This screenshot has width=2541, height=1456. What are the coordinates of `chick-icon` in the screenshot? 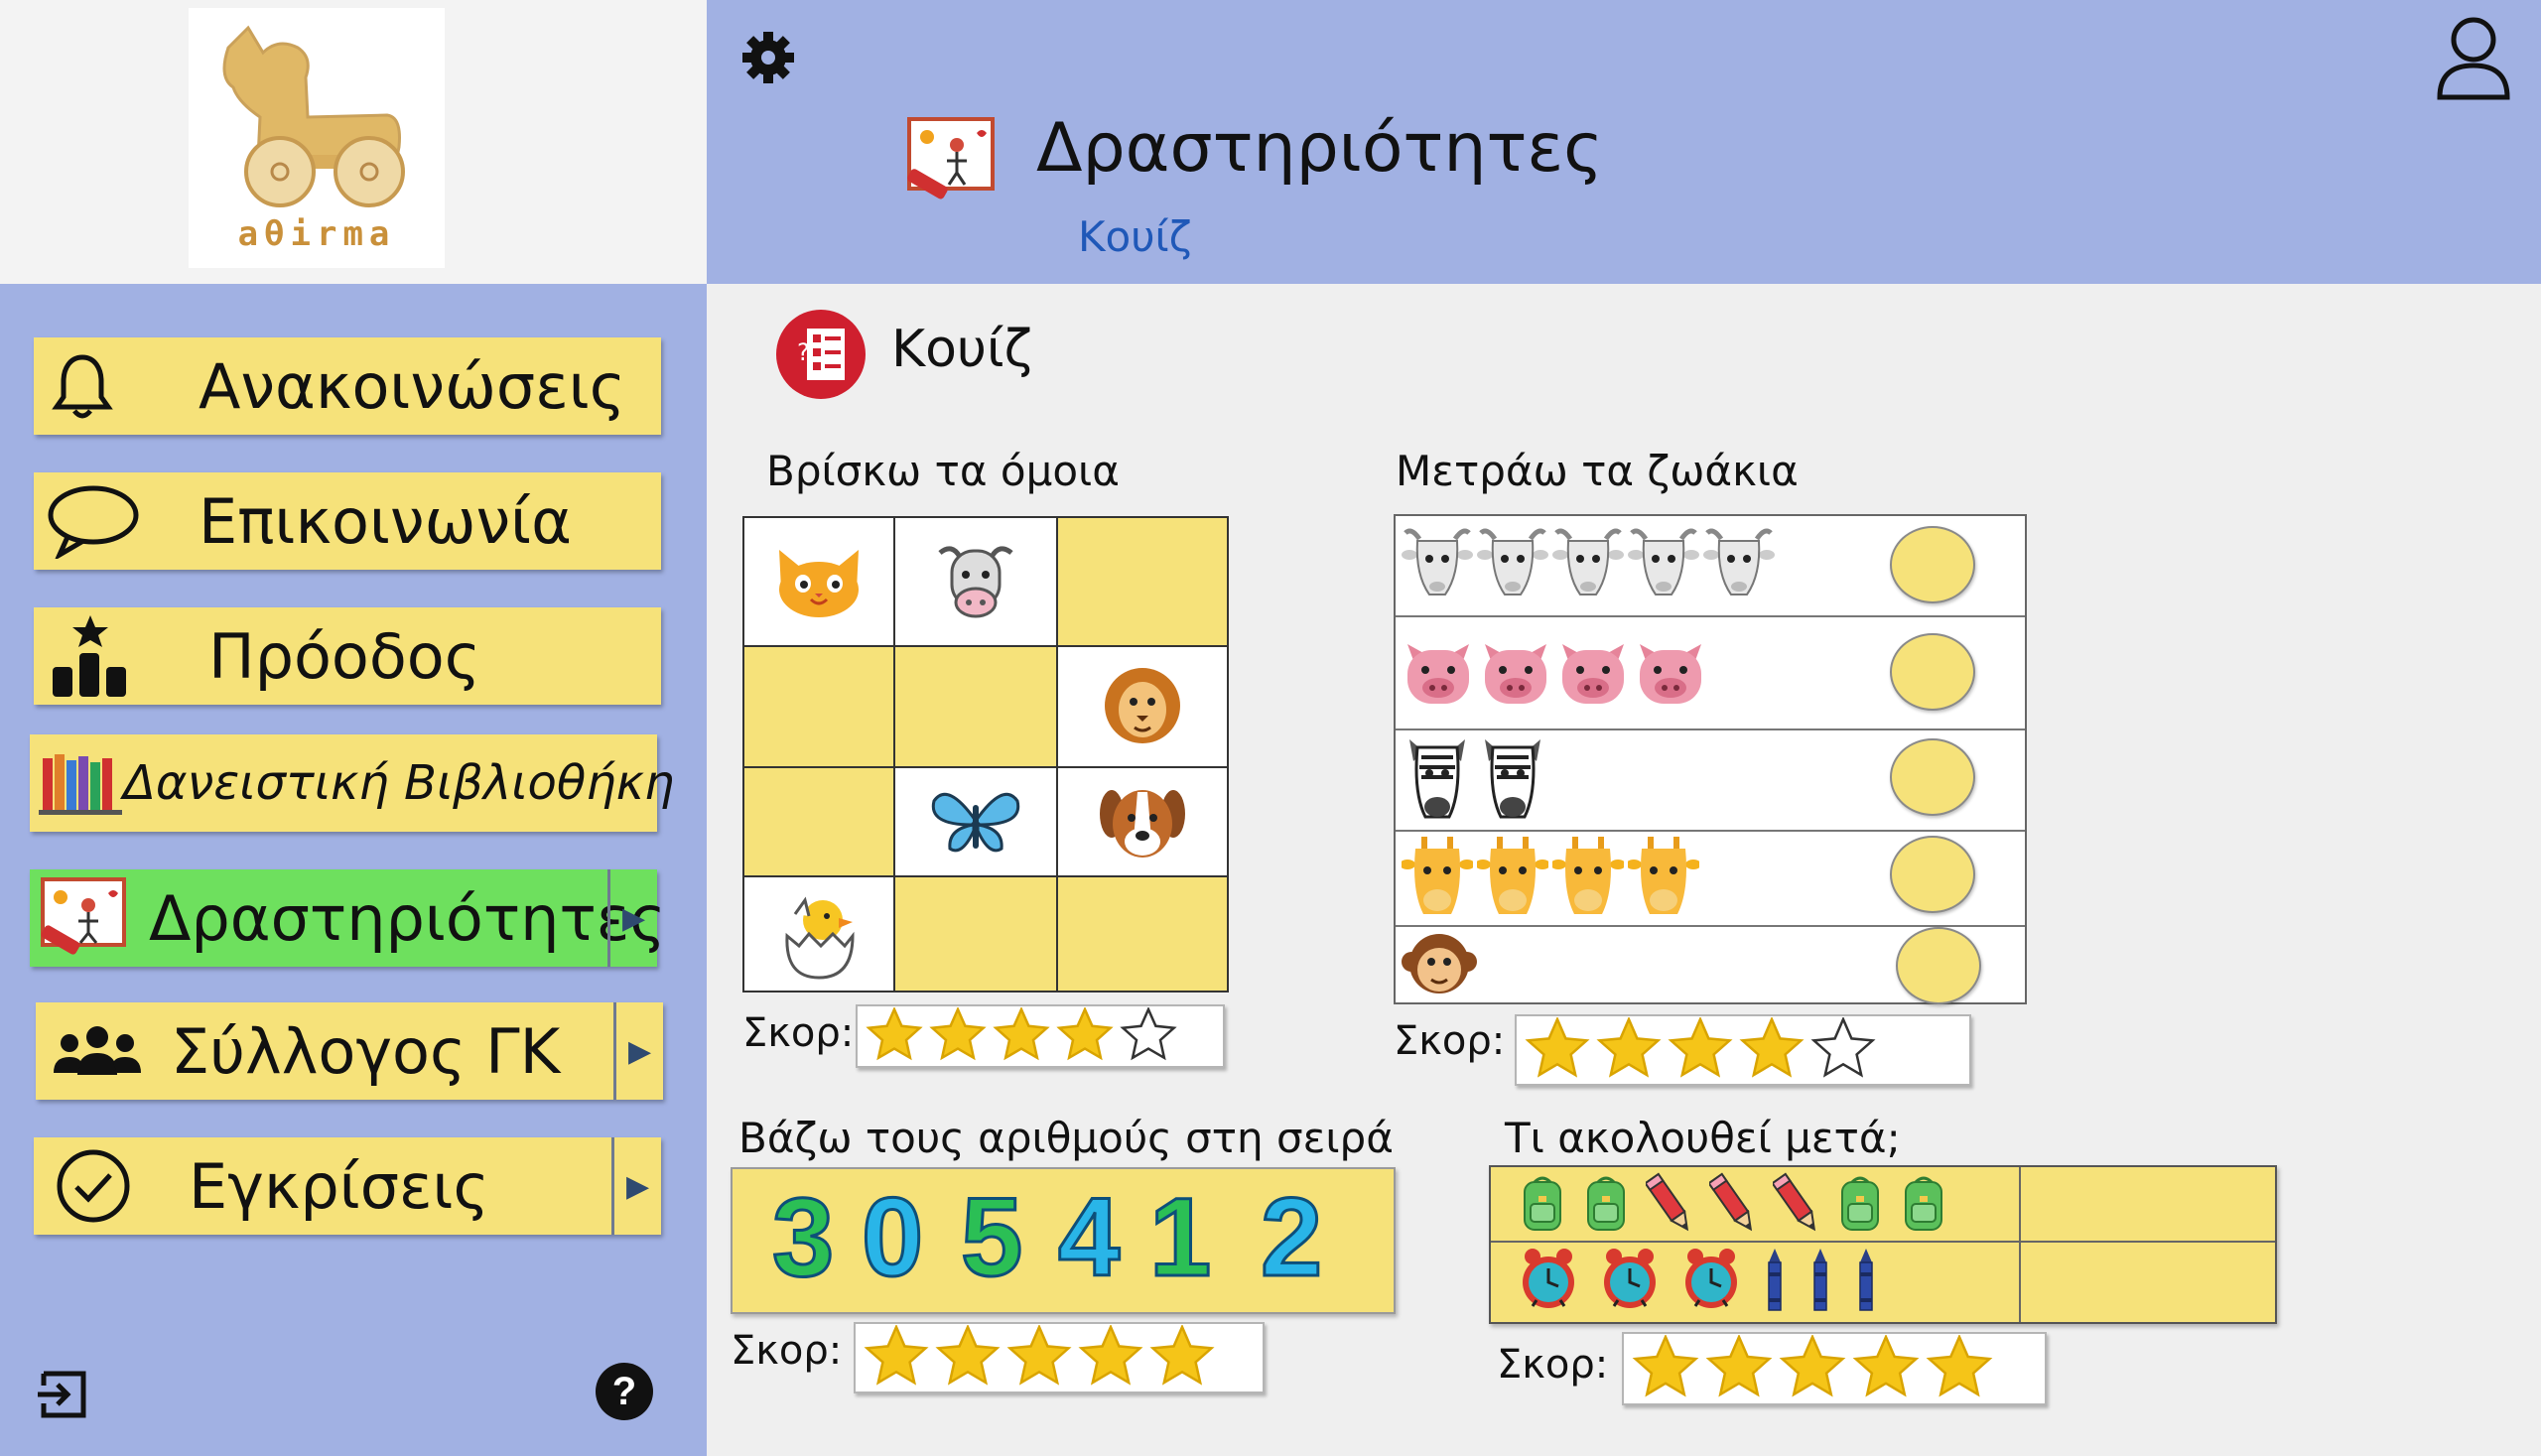 It's located at (820, 938).